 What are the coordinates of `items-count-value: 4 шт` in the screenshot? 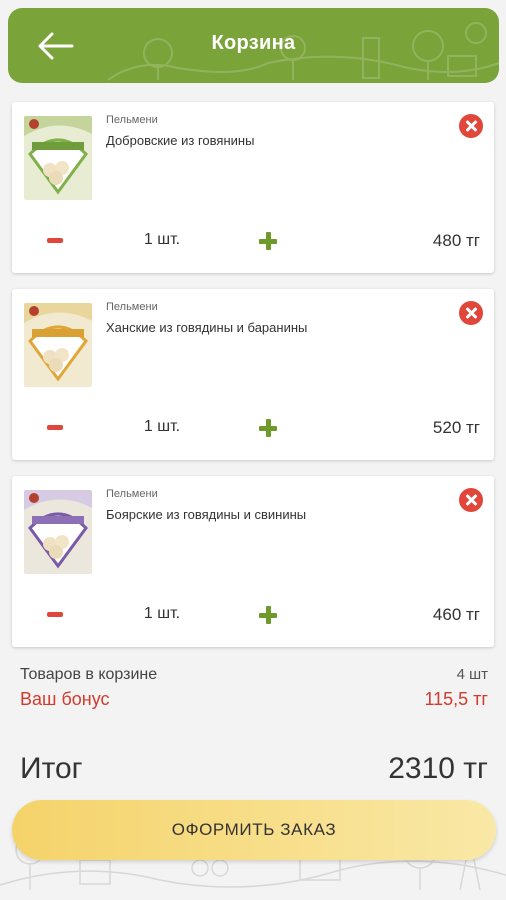 It's located at (472, 674).